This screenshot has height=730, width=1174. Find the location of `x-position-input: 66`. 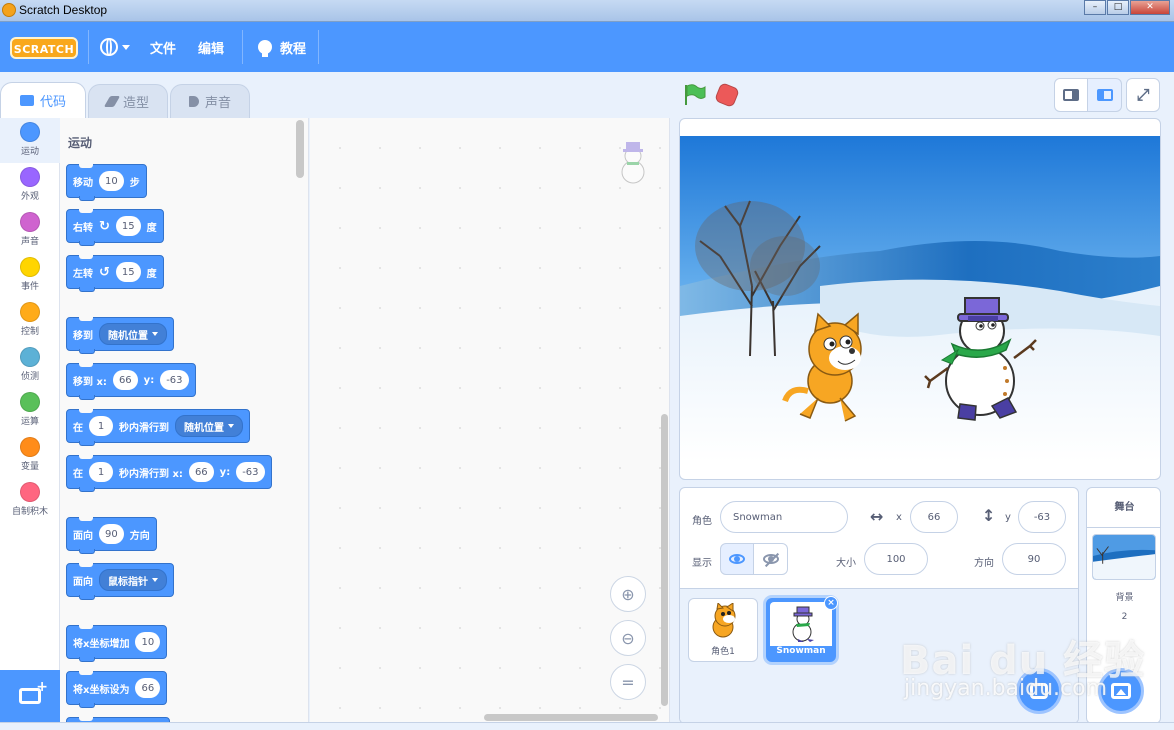

x-position-input: 66 is located at coordinates (934, 517).